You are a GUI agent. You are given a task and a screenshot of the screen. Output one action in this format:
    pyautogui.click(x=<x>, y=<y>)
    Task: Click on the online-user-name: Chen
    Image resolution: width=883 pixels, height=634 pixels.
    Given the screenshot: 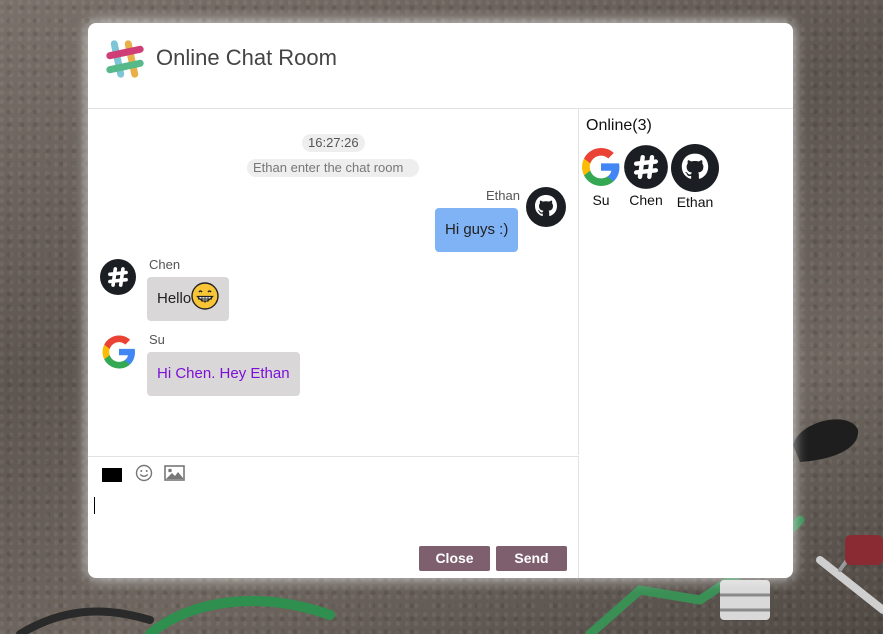 What is the action you would take?
    pyautogui.click(x=646, y=200)
    